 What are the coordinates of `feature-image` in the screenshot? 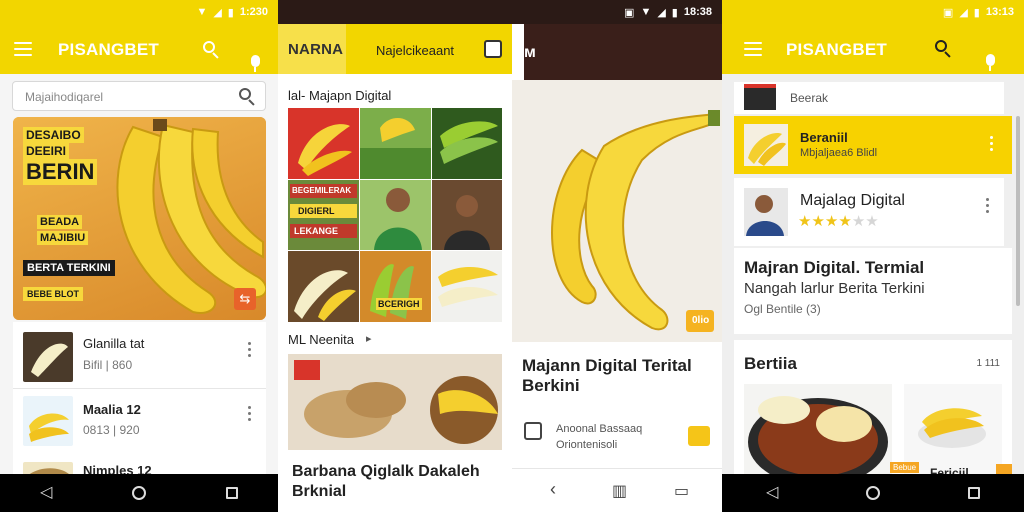 It's located at (395, 402).